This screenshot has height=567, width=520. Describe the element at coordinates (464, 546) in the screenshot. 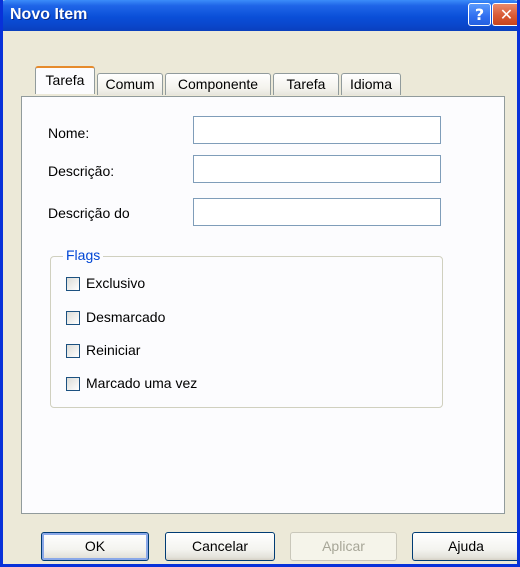

I see `help-button: Ajuda` at that location.